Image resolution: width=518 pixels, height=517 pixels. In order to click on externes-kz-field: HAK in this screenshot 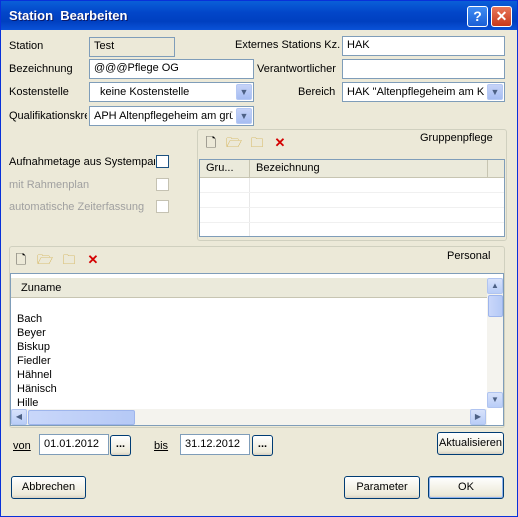, I will do `click(423, 46)`.